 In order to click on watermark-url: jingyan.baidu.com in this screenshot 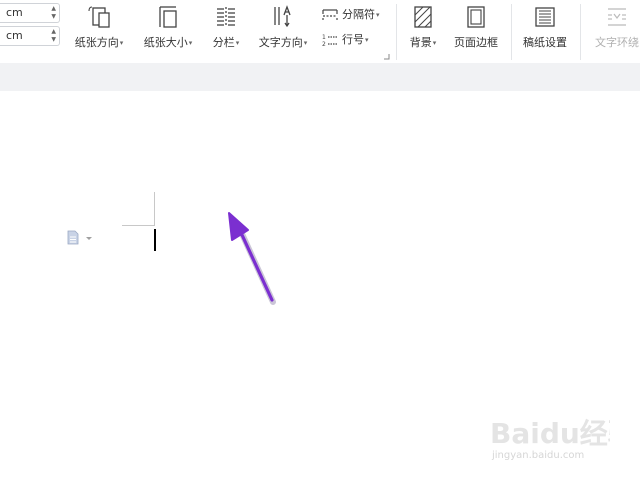, I will do `click(538, 455)`.